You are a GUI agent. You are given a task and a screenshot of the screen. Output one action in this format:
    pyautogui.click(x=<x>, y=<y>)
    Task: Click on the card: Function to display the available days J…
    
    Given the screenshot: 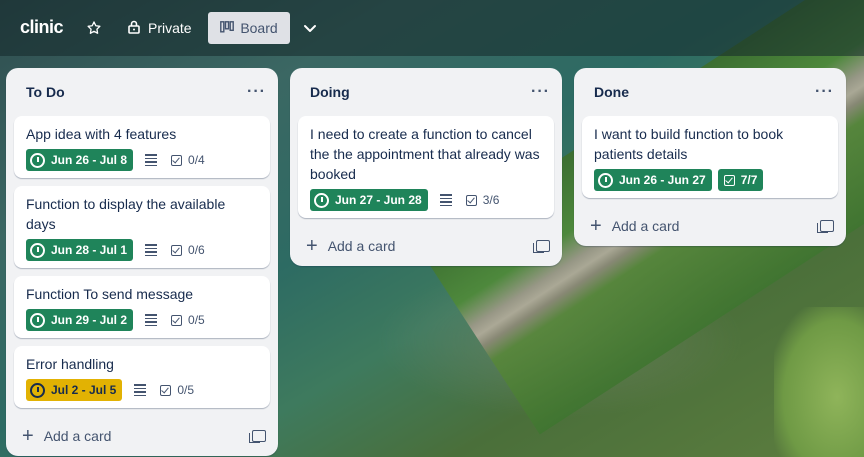 What is the action you would take?
    pyautogui.click(x=142, y=227)
    